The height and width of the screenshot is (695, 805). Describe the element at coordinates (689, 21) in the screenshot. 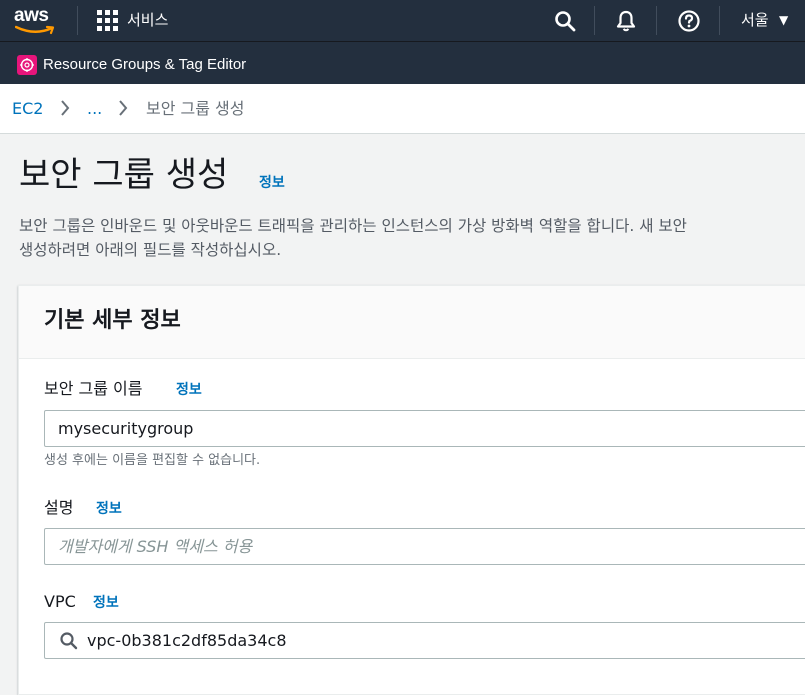

I see `help-icon` at that location.